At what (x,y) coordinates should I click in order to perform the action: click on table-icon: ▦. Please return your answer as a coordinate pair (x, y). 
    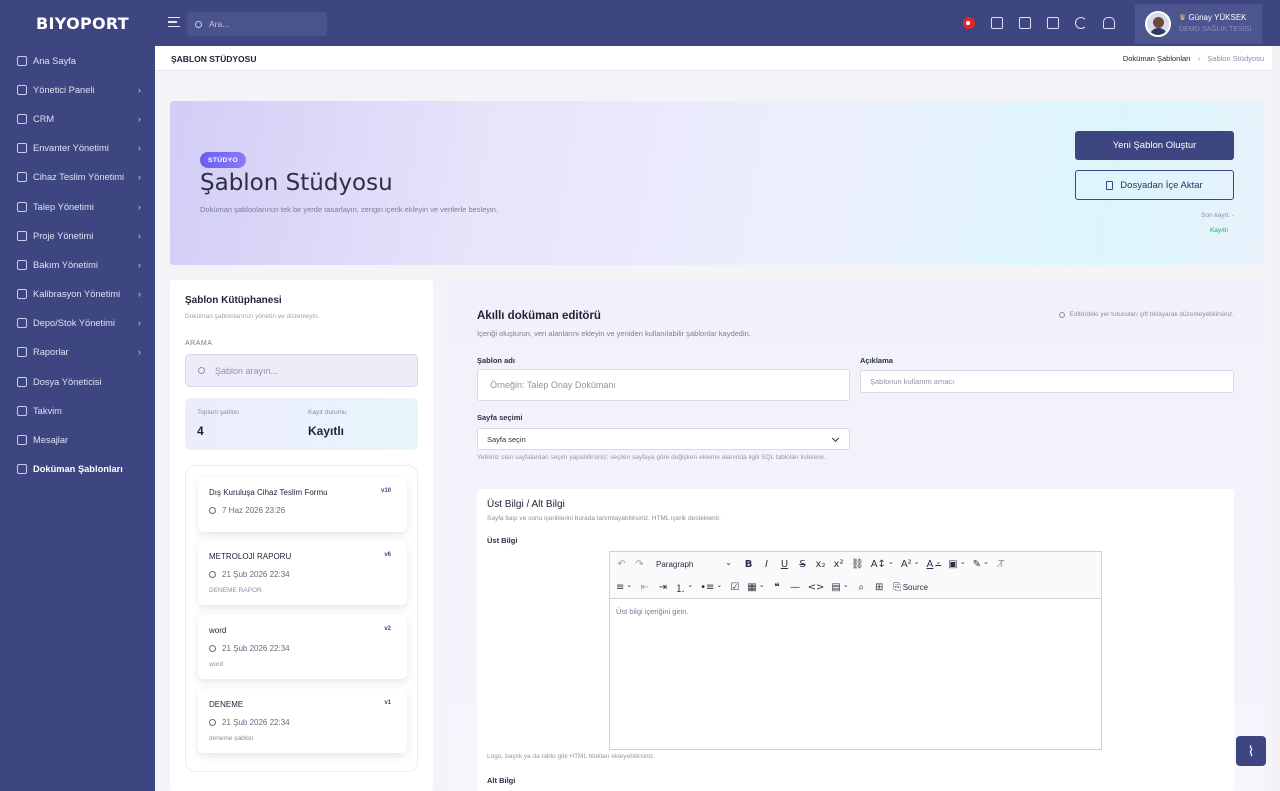
    Looking at the image, I should click on (755, 587).